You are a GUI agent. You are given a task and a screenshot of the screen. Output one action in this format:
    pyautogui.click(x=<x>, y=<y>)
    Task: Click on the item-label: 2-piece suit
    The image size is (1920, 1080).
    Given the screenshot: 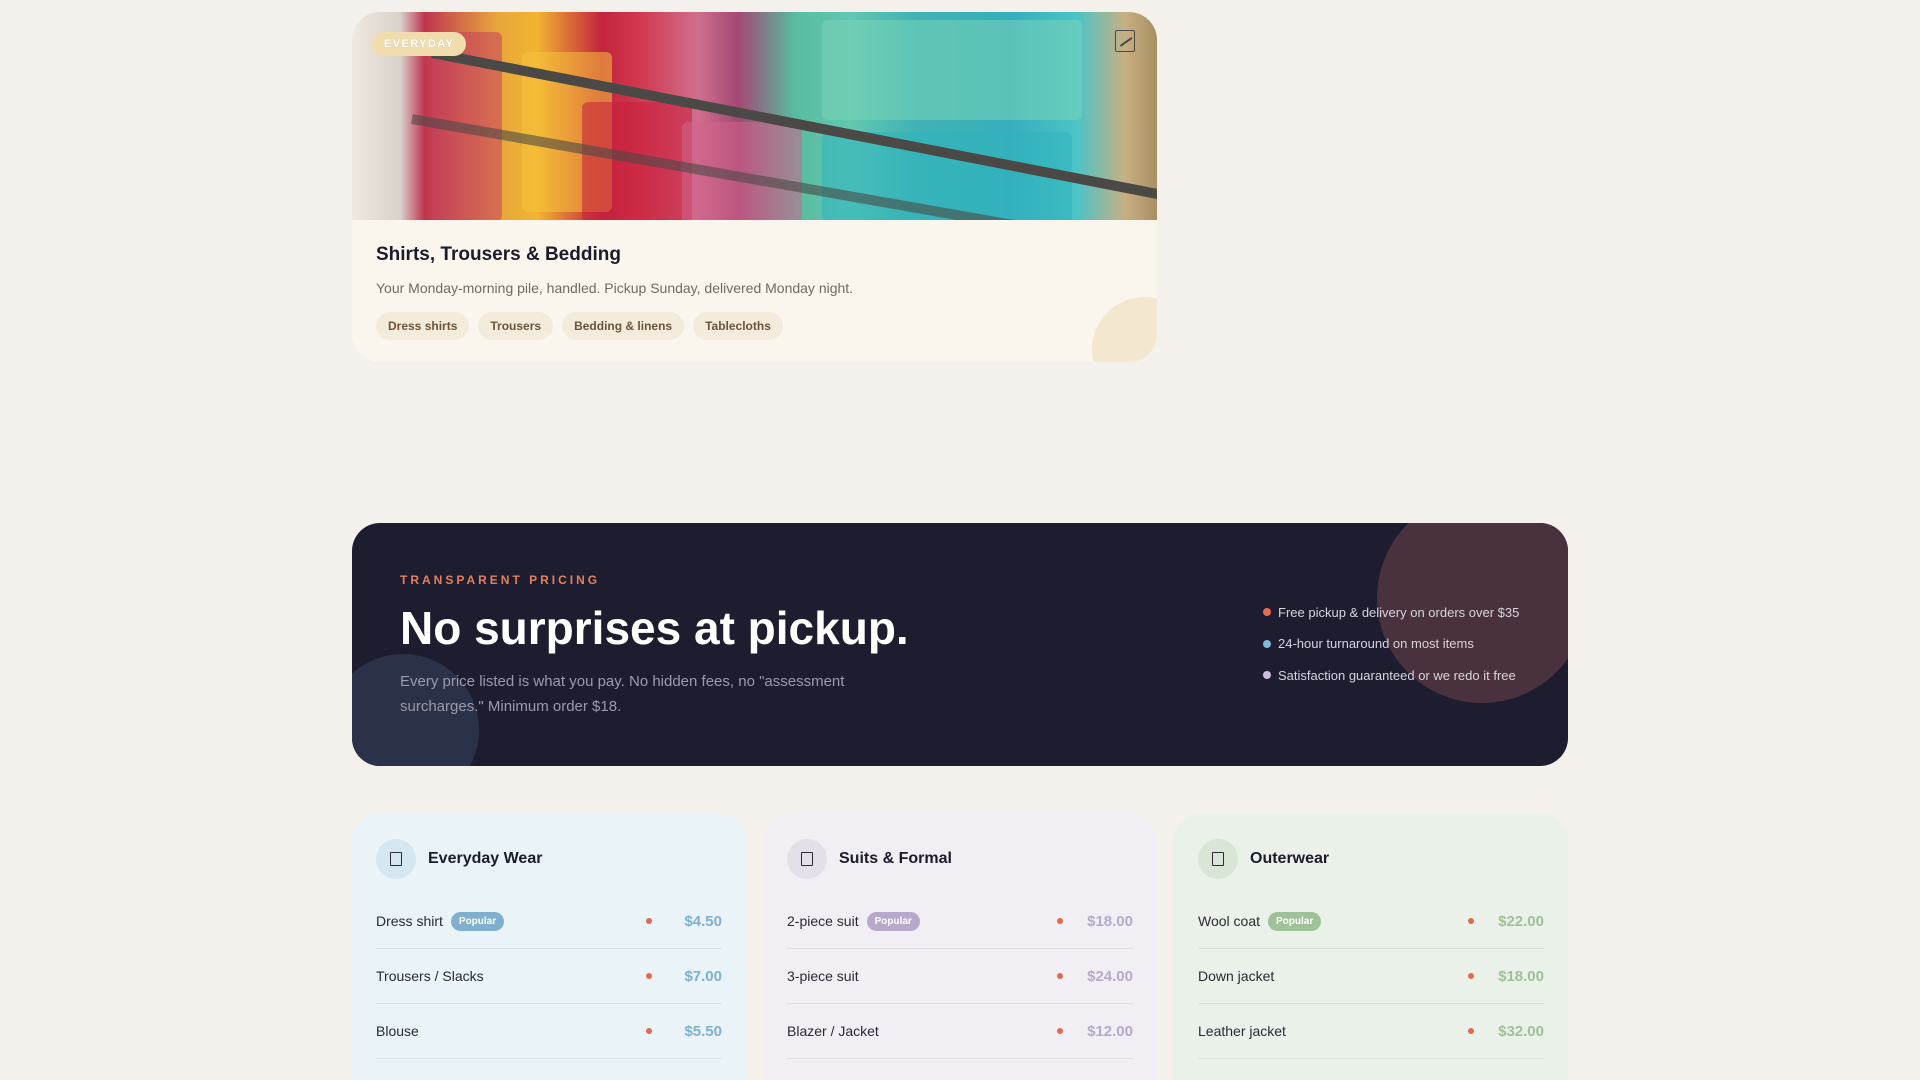 What is the action you would take?
    pyautogui.click(x=823, y=921)
    